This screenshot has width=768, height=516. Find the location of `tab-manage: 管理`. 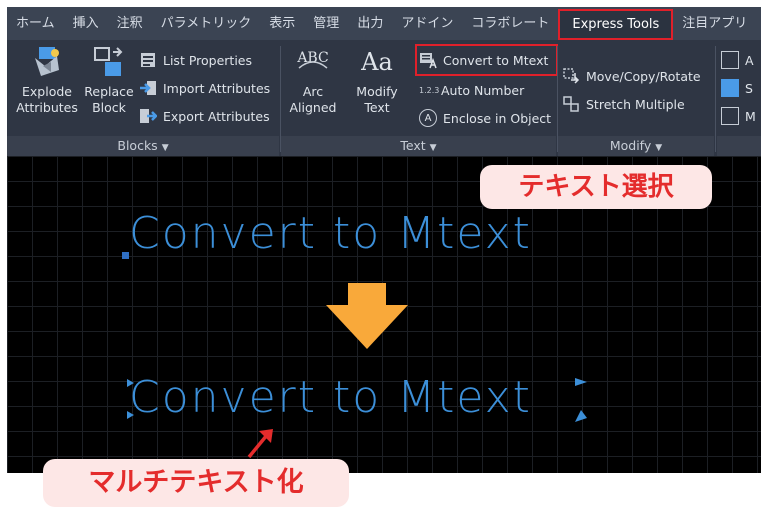

tab-manage: 管理 is located at coordinates (326, 23).